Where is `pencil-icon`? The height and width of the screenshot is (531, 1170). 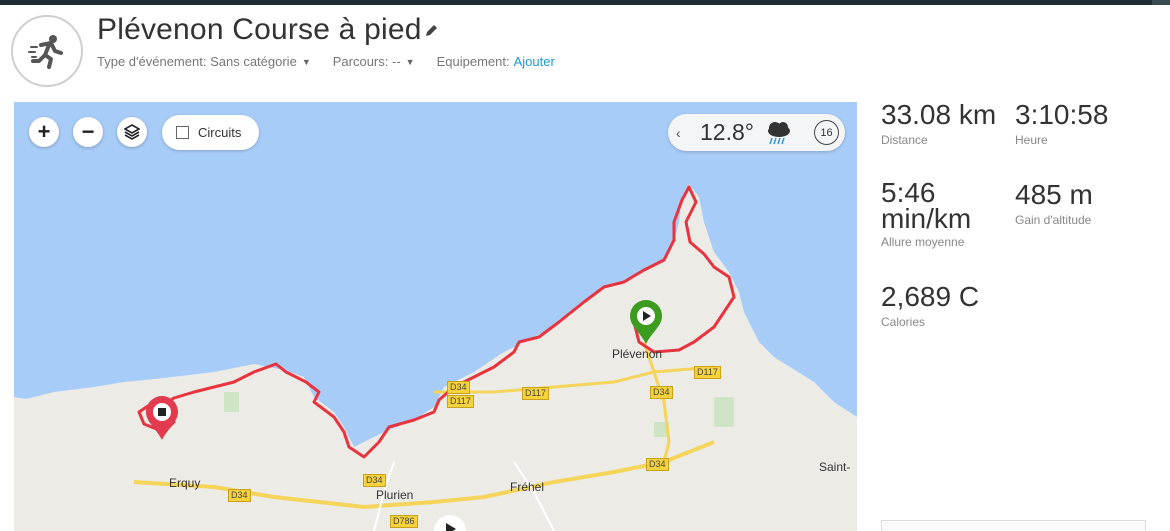 pencil-icon is located at coordinates (431, 31).